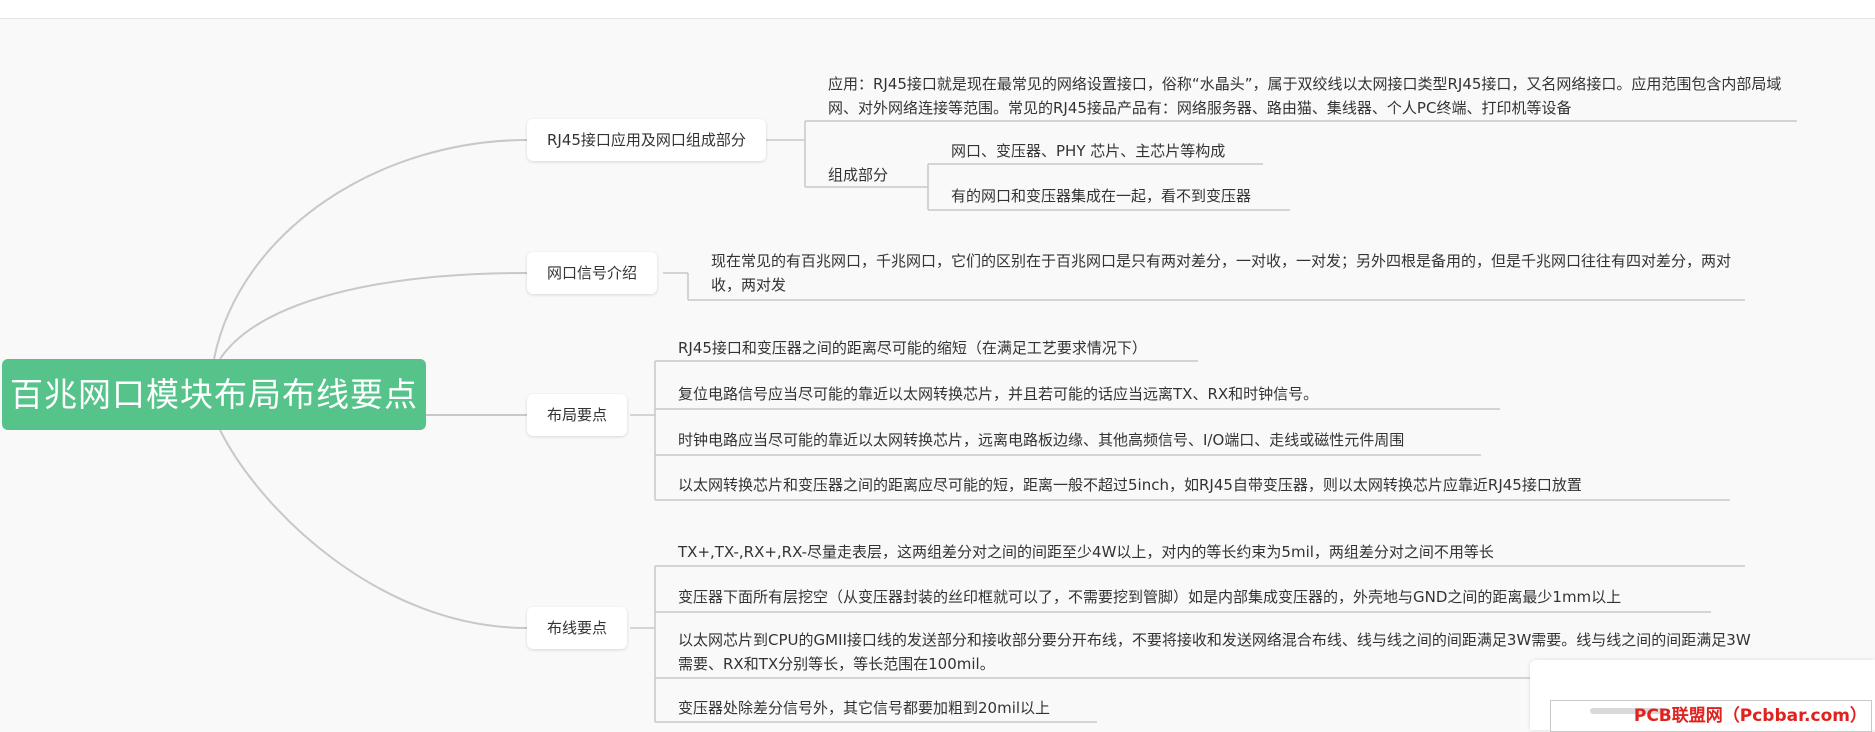 This screenshot has width=1875, height=732. Describe the element at coordinates (858, 174) in the screenshot. I see `composition-node: 组成部分` at that location.